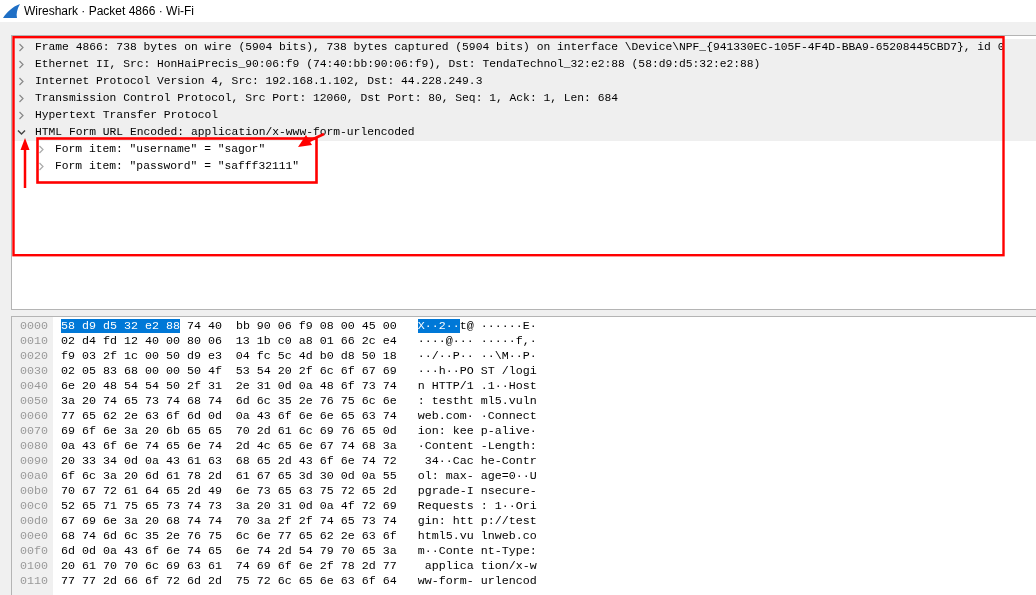  Describe the element at coordinates (34, 416) in the screenshot. I see `byte-offset: 0060` at that location.